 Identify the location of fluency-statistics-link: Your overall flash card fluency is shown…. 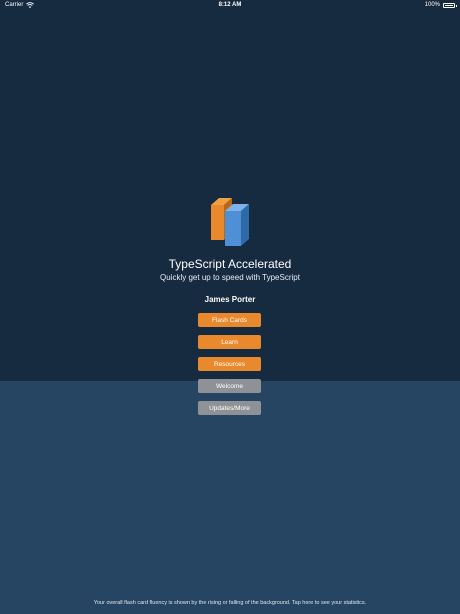
(230, 603).